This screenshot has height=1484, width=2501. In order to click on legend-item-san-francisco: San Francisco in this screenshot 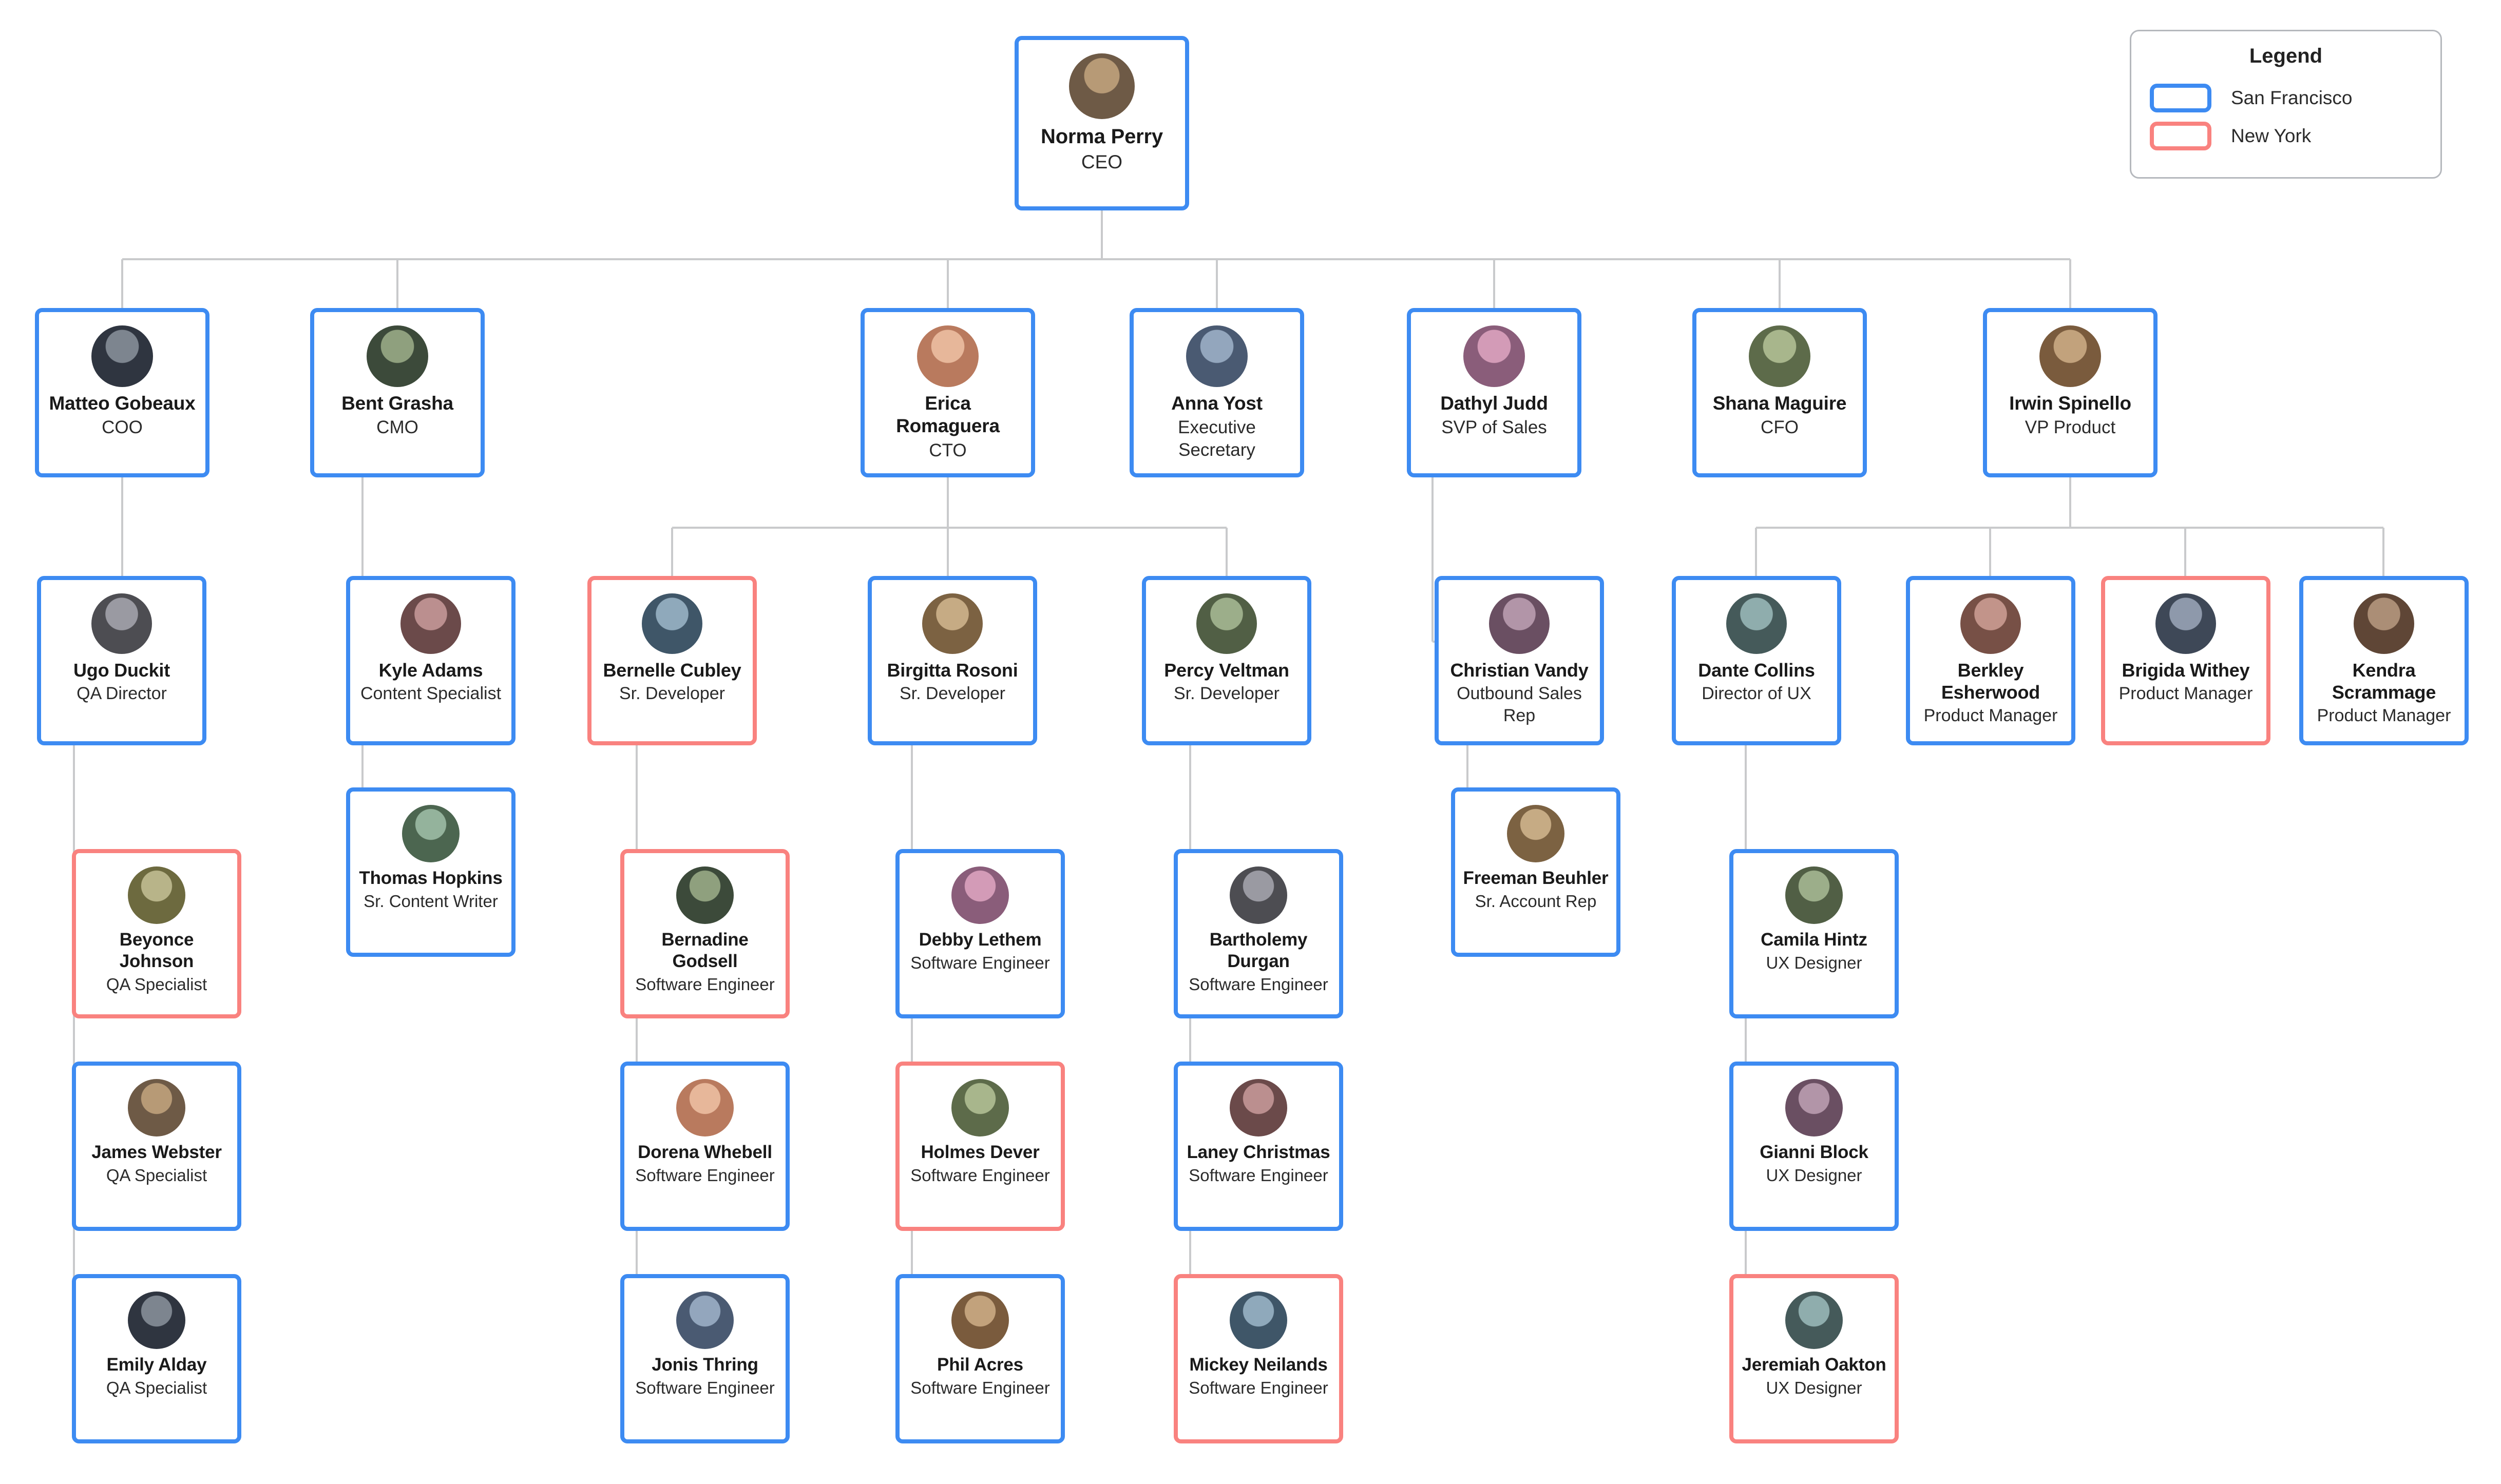, I will do `click(2286, 98)`.